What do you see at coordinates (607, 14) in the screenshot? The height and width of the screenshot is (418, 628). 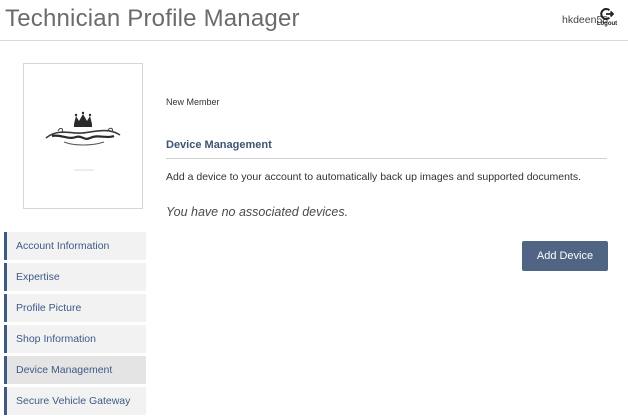 I see `logout-icon` at bounding box center [607, 14].